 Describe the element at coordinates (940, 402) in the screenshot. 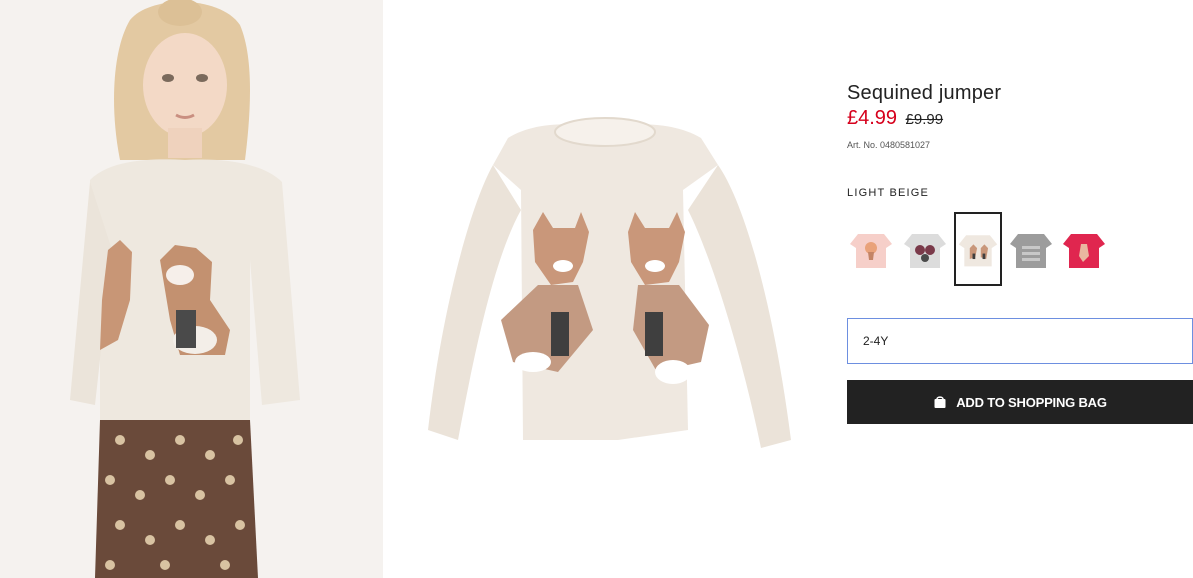

I see `shopping-bag-icon` at that location.